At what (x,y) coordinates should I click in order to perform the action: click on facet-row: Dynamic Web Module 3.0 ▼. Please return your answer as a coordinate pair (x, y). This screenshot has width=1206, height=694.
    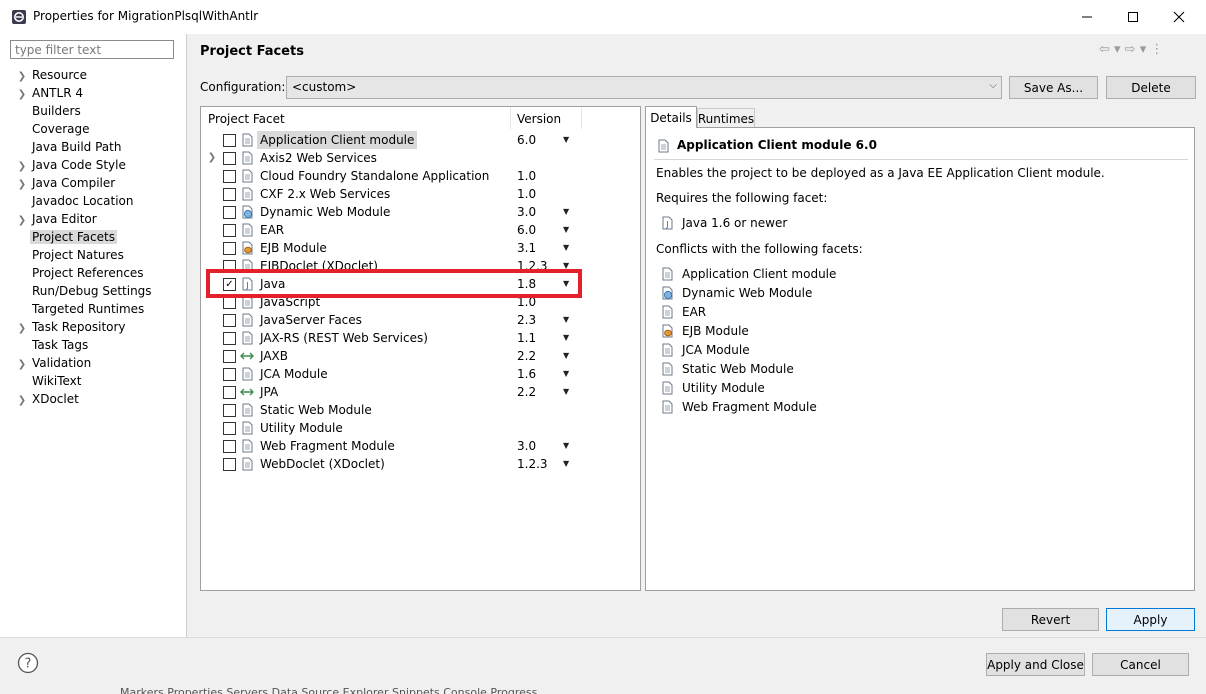
    Looking at the image, I should click on (420, 212).